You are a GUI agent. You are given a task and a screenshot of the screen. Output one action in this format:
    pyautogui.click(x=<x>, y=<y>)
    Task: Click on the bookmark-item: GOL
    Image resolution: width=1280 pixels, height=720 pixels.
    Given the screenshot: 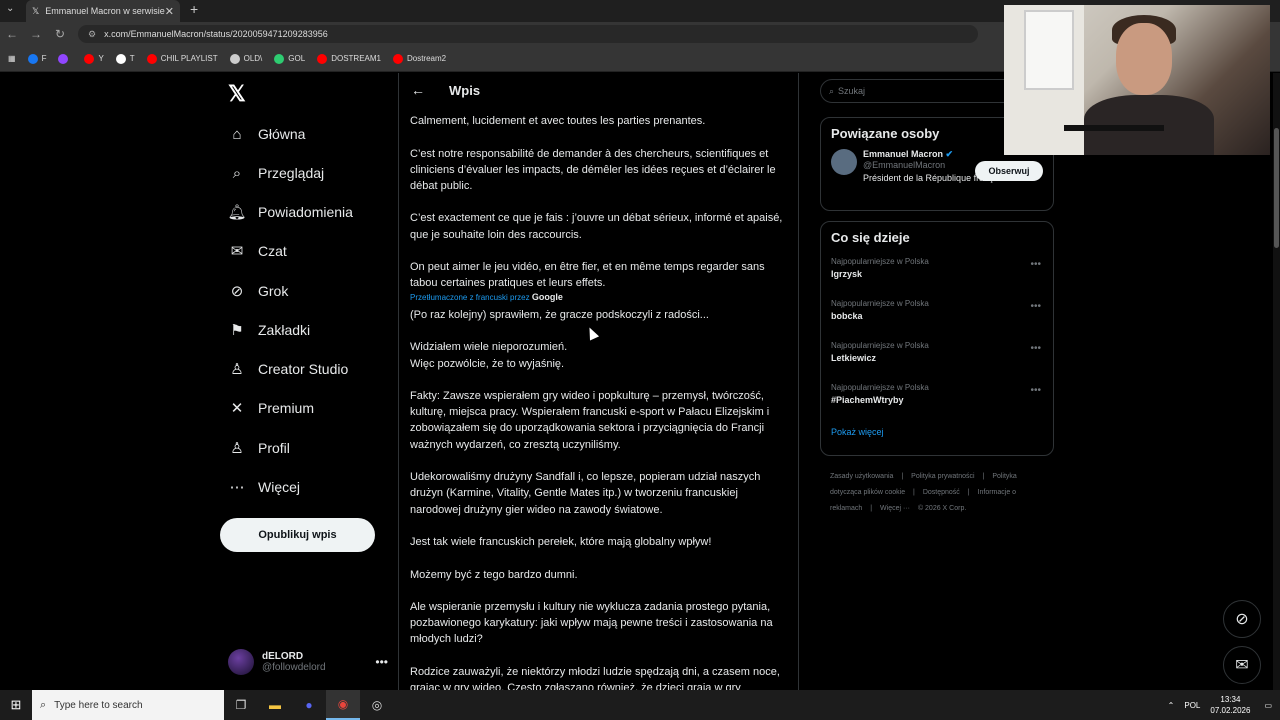 What is the action you would take?
    pyautogui.click(x=290, y=58)
    